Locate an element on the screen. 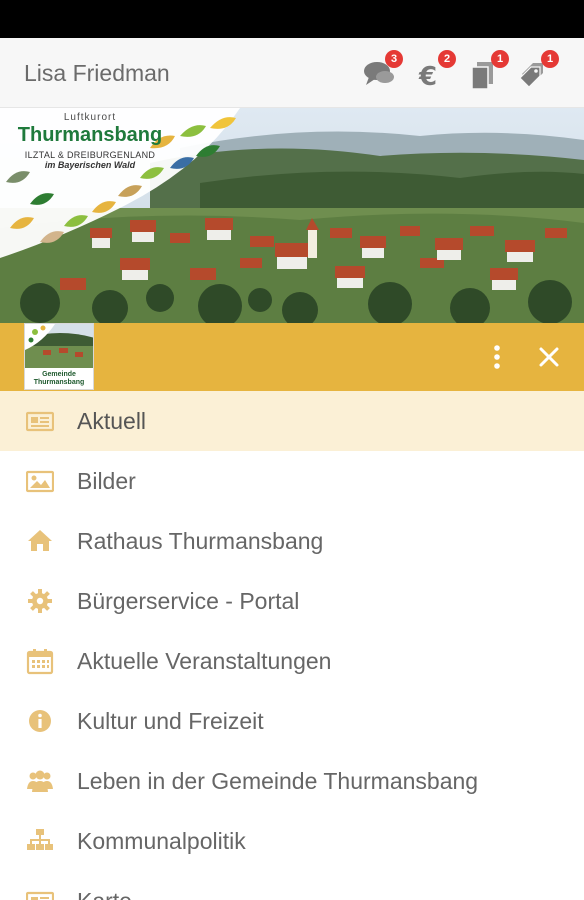 The height and width of the screenshot is (900, 584). menu-item-label: Rathaus Thurmansbang is located at coordinates (200, 541).